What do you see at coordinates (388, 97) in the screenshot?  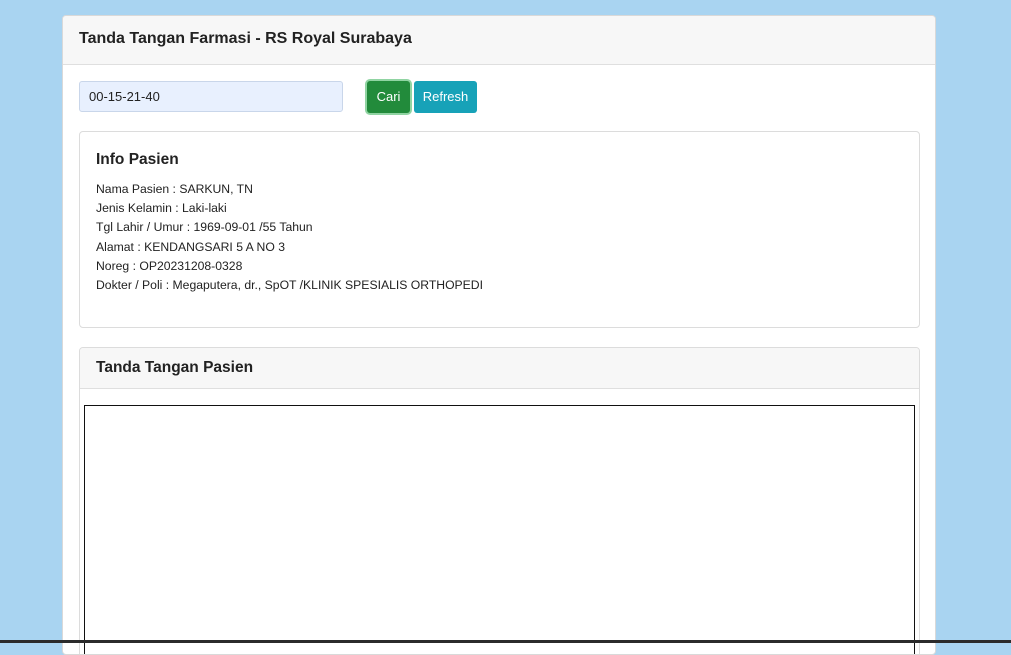 I see `search-button: Cari` at bounding box center [388, 97].